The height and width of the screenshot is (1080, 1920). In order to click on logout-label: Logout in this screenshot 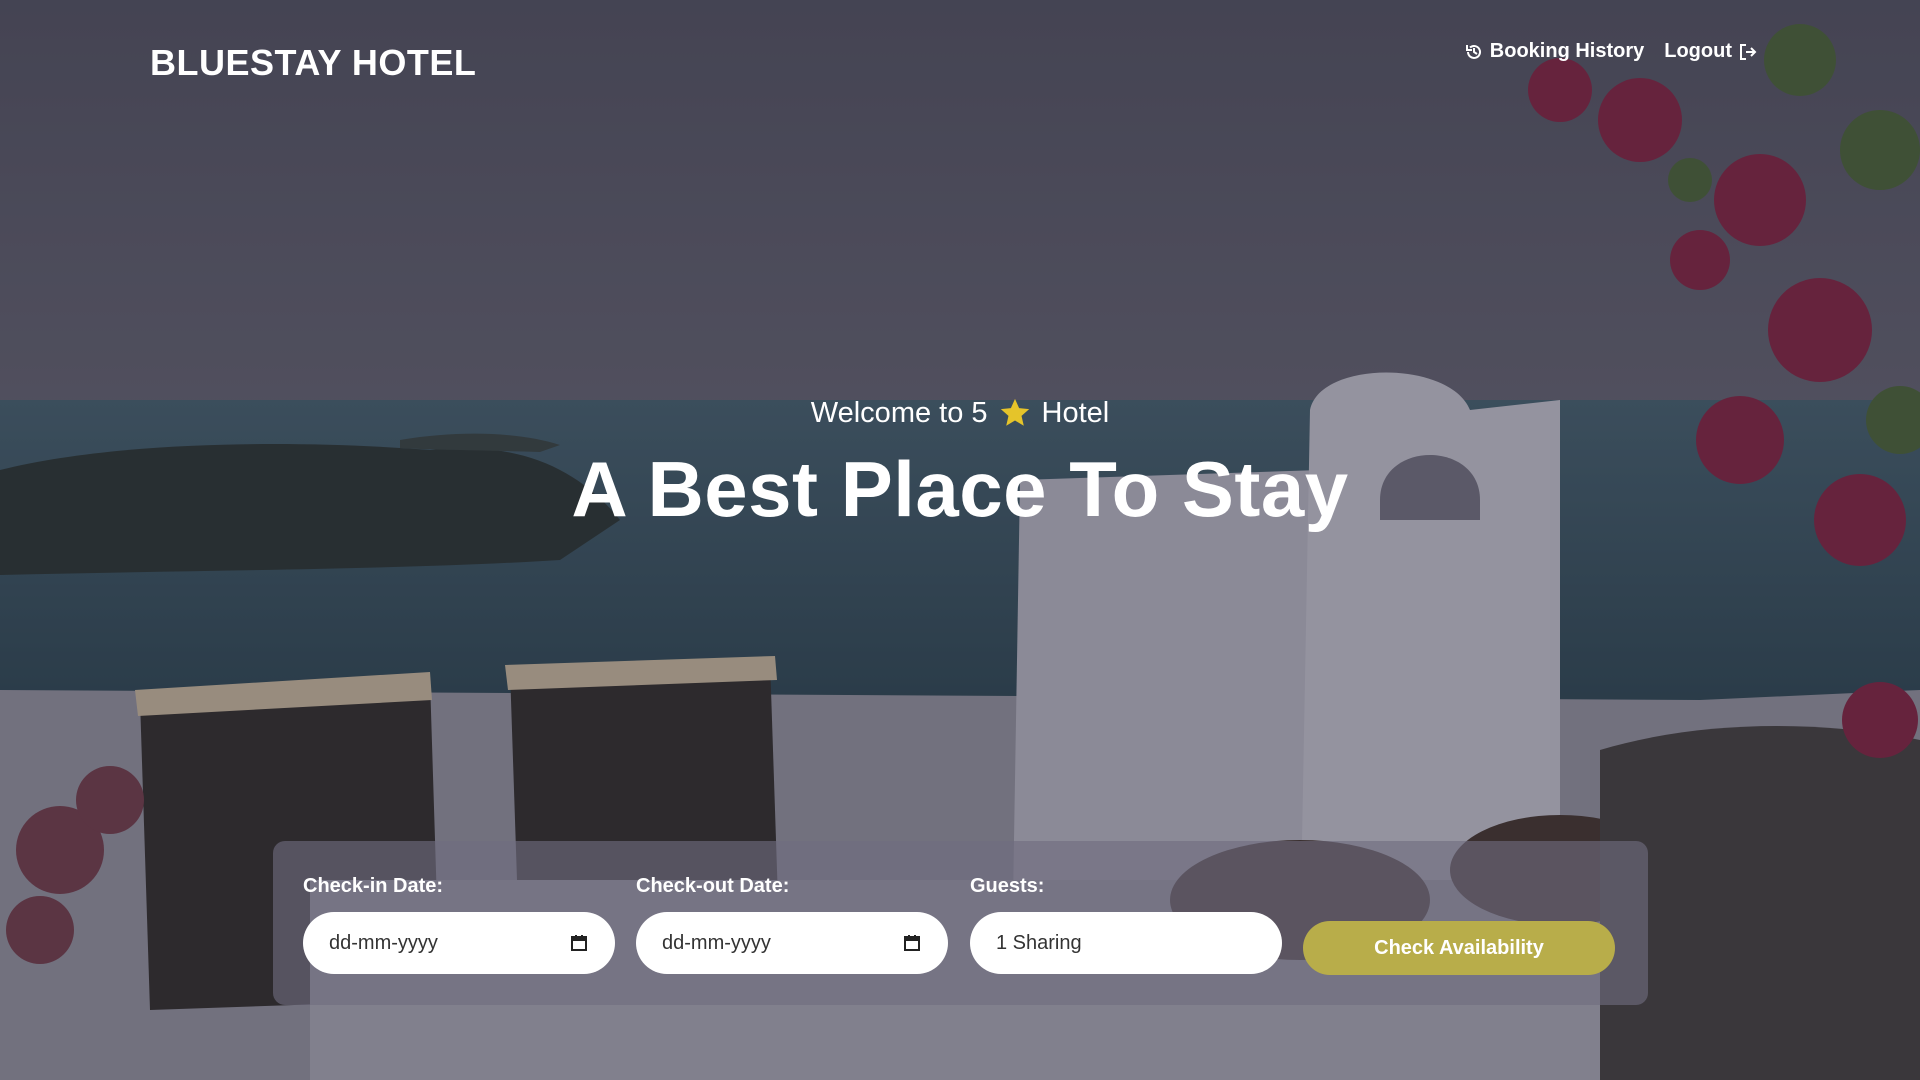, I will do `click(1698, 51)`.